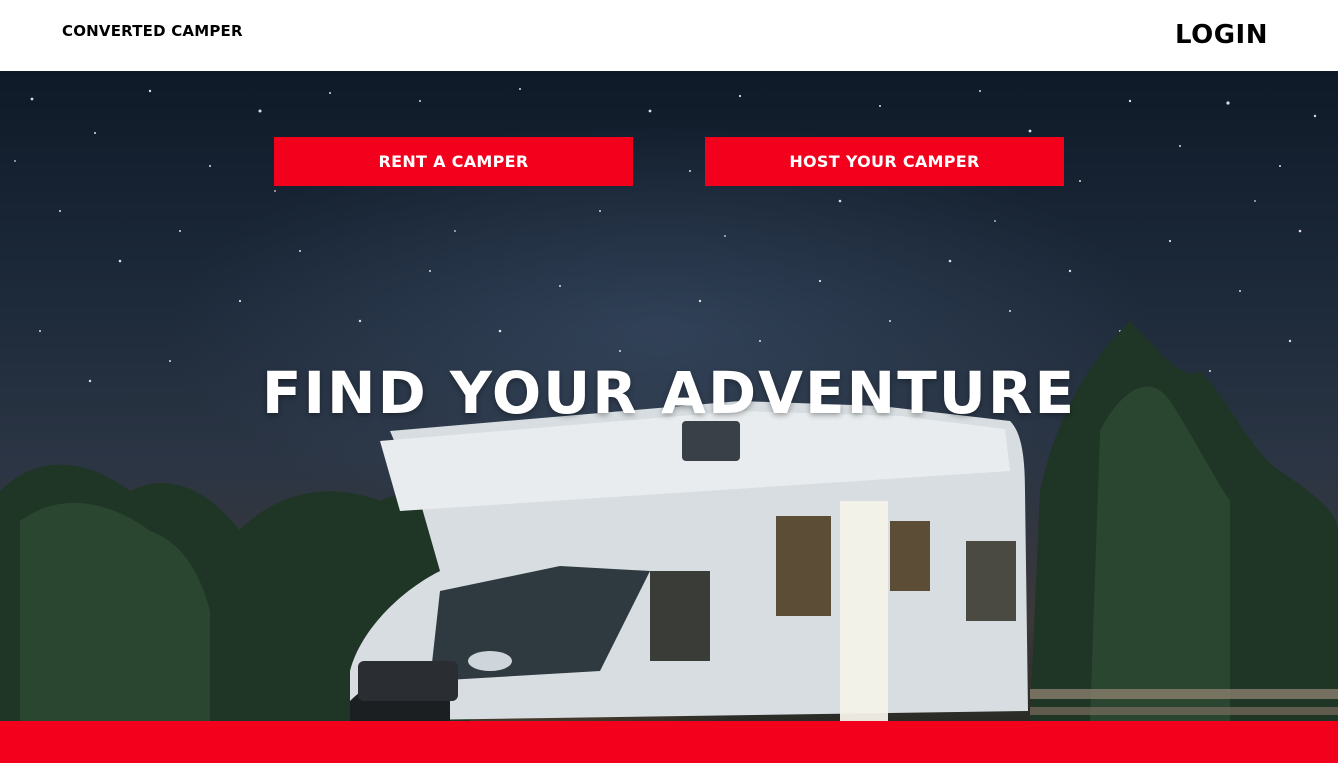 The height and width of the screenshot is (763, 1338). Describe the element at coordinates (1221, 35) in the screenshot. I see `login-link: LOGIN` at that location.